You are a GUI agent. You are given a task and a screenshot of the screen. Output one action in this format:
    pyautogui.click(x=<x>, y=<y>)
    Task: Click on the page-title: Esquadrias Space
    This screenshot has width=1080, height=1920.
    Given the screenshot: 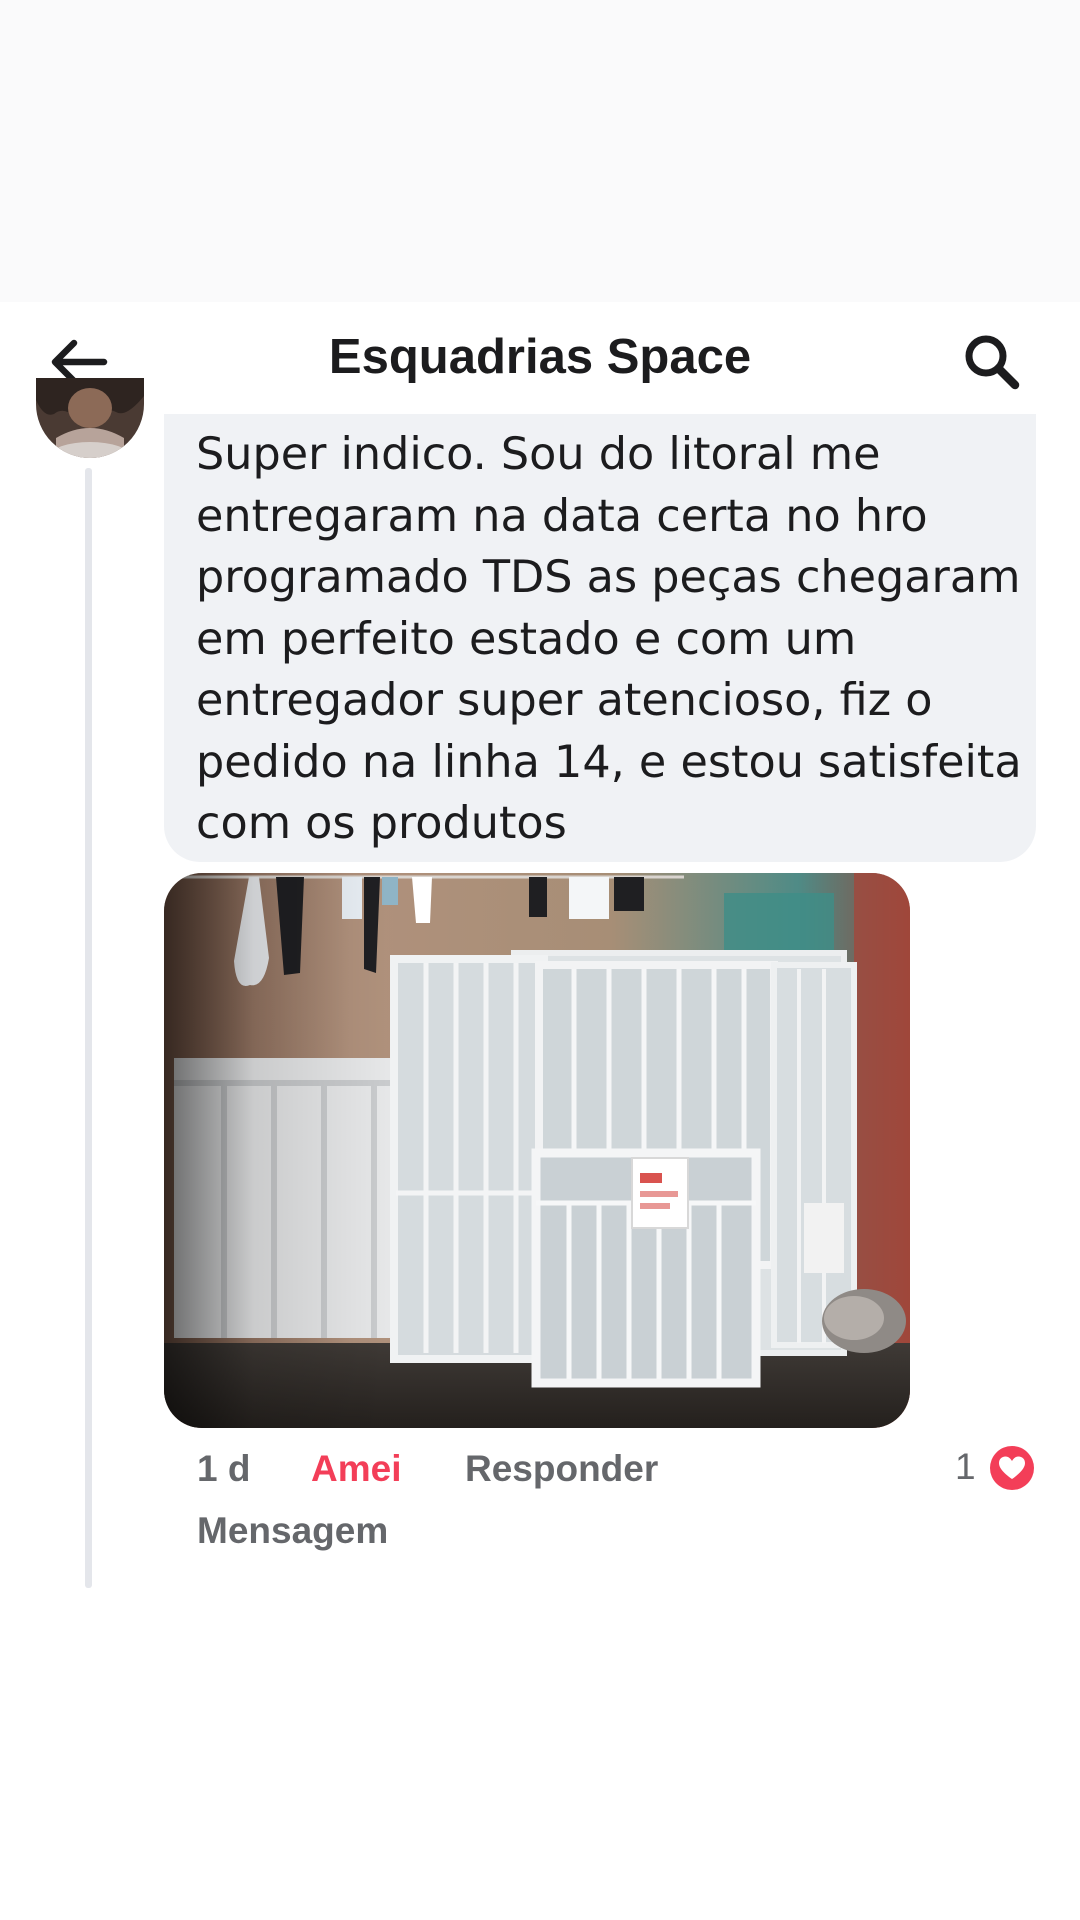 What is the action you would take?
    pyautogui.click(x=540, y=357)
    